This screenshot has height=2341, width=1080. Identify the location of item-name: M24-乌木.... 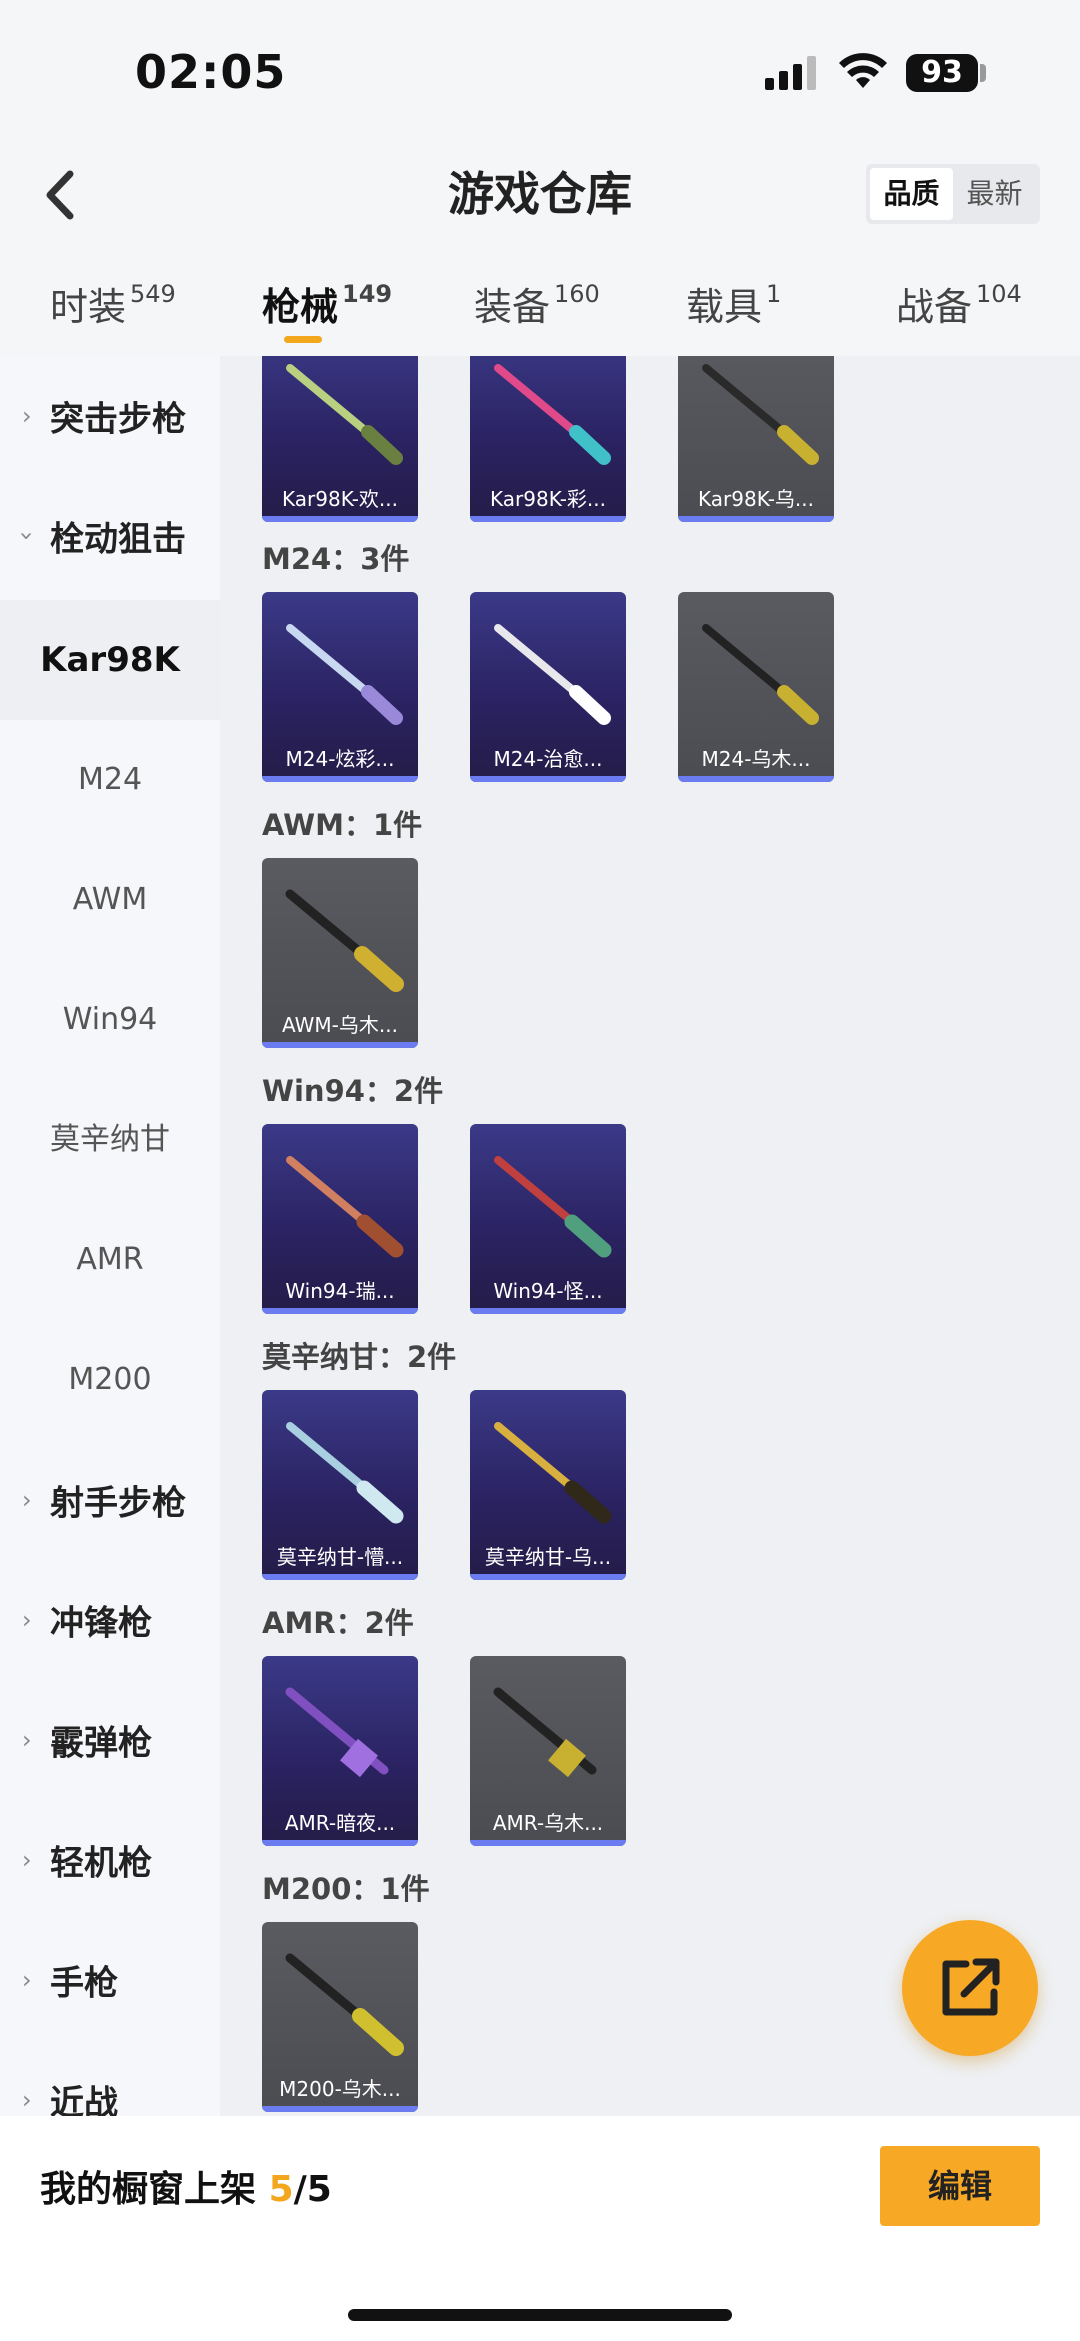
(756, 759).